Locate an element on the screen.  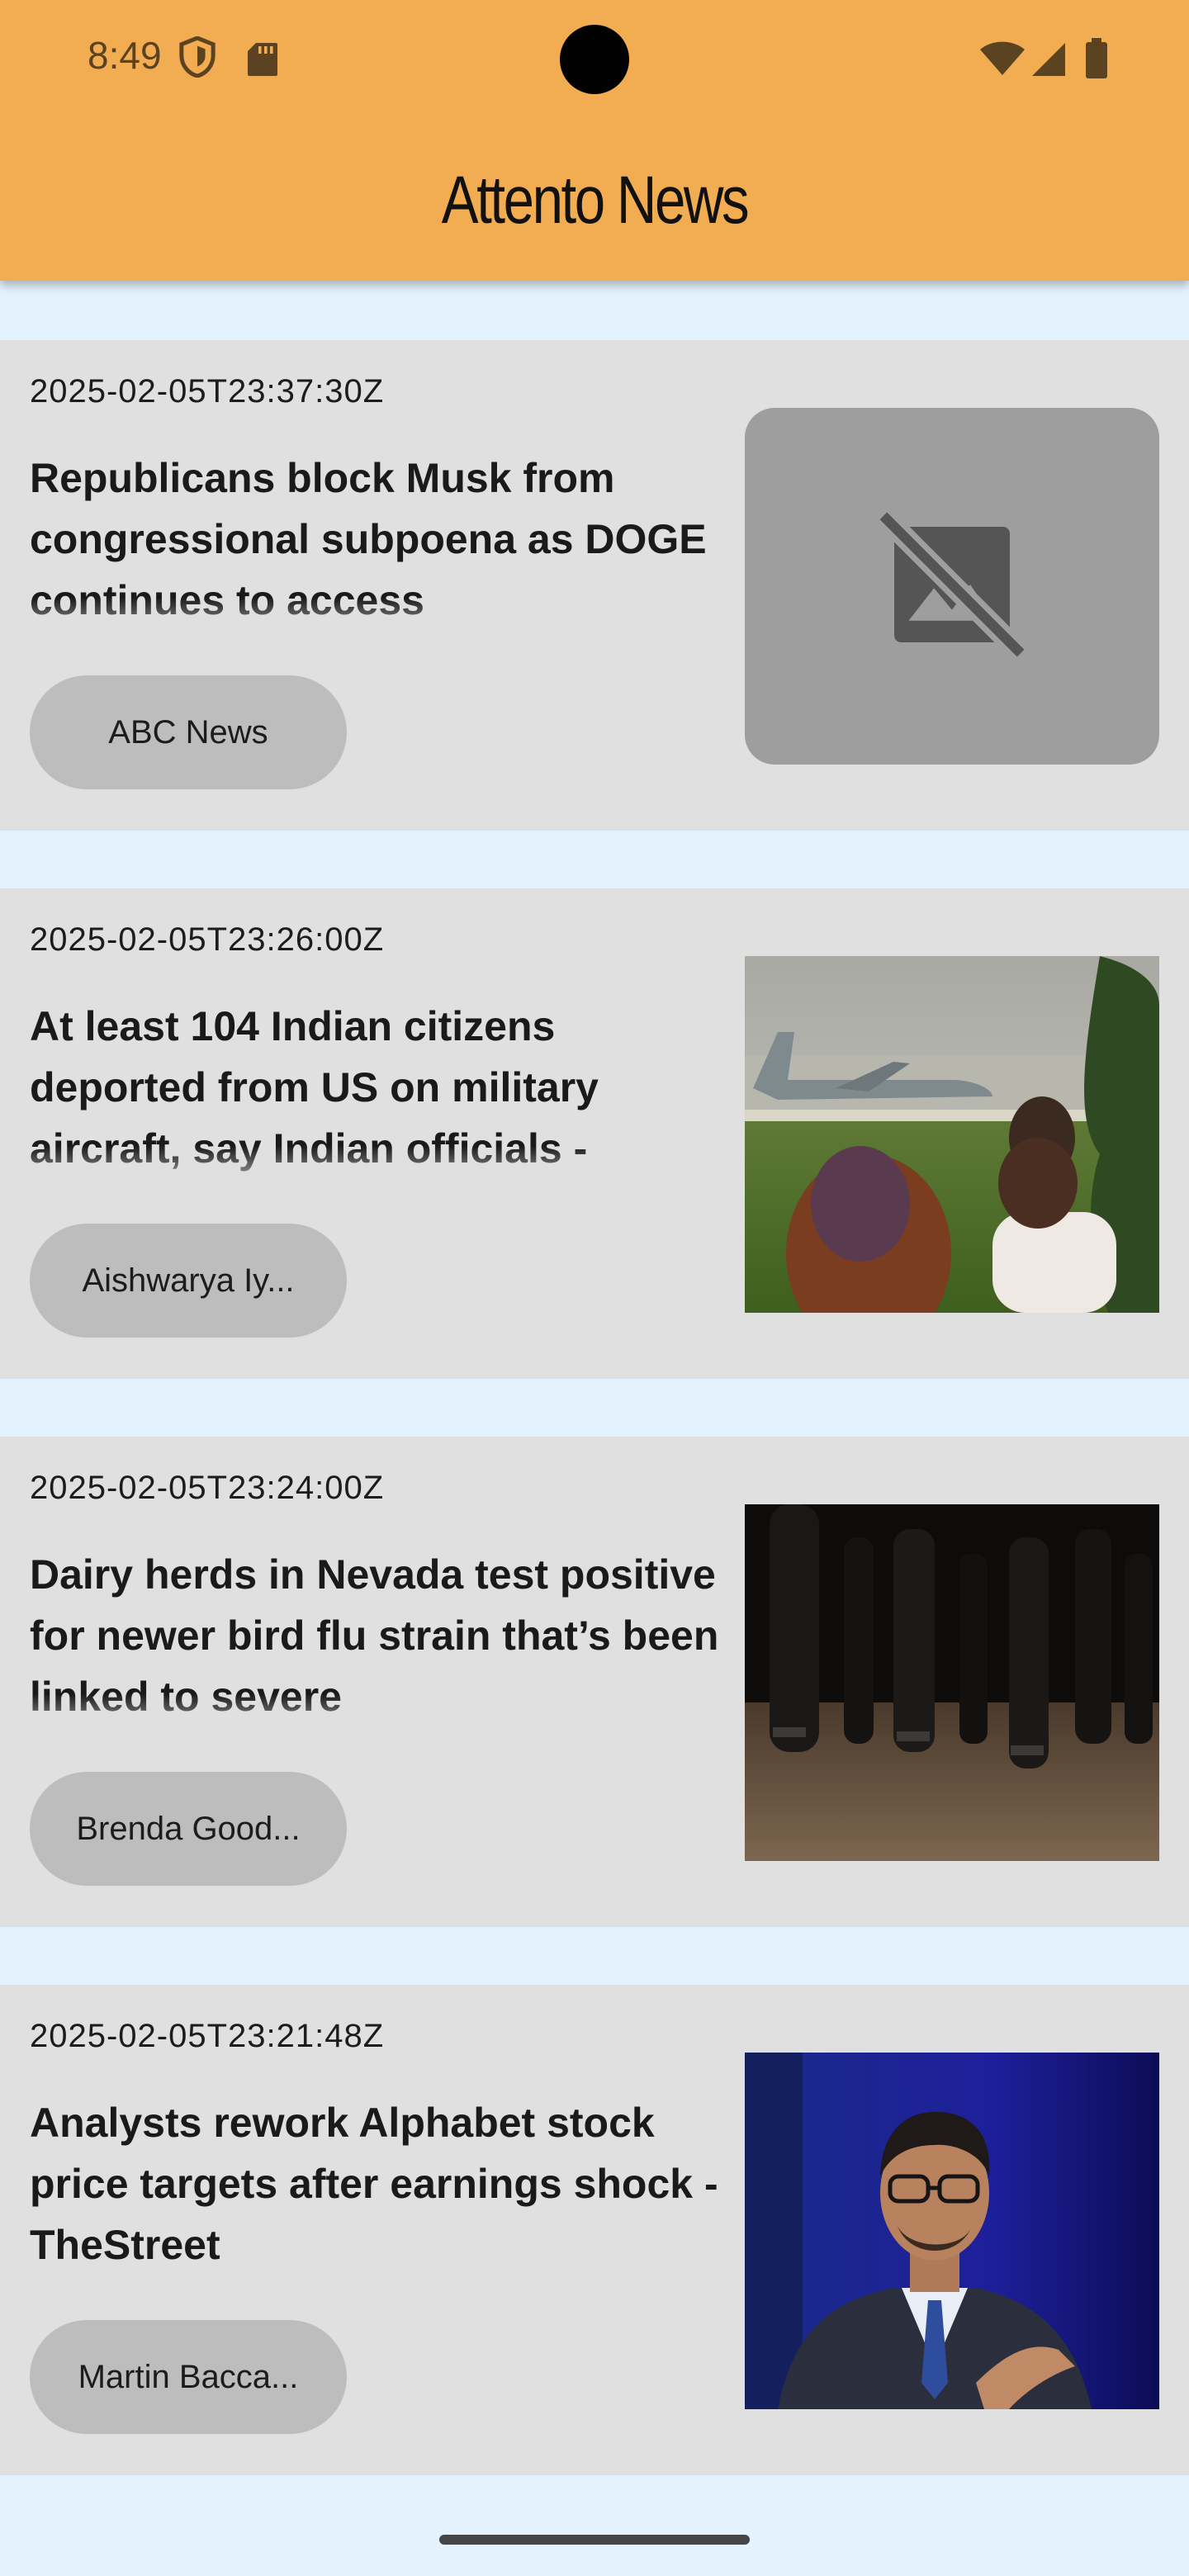
article-date: 2025-02-05T23:21:48Z is located at coordinates (207, 2036).